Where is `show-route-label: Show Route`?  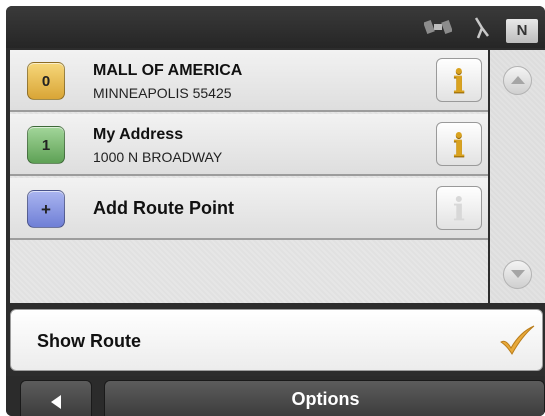 show-route-label: Show Route is located at coordinates (89, 341).